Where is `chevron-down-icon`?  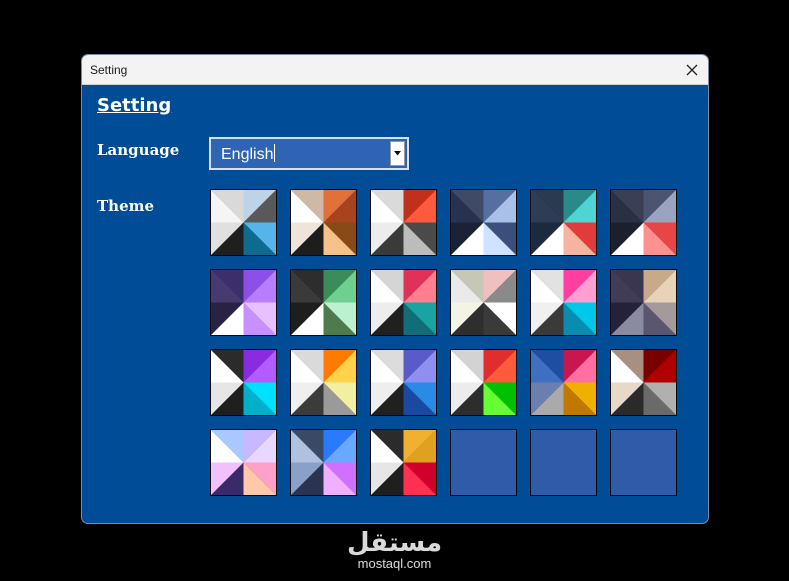
chevron-down-icon is located at coordinates (397, 153).